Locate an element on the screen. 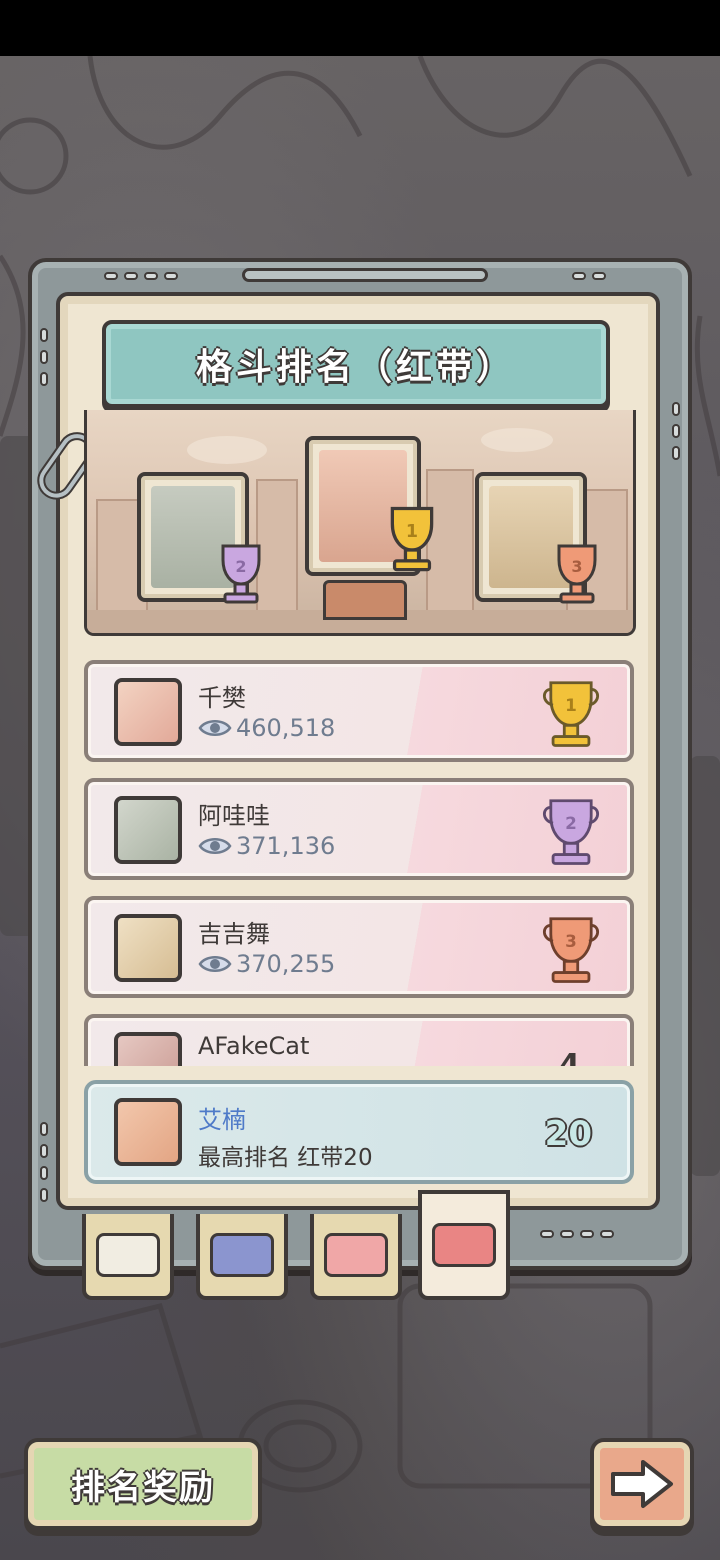 Image resolution: width=720 pixels, height=1560 pixels. podium-first-label: 1 is located at coordinates (412, 532).